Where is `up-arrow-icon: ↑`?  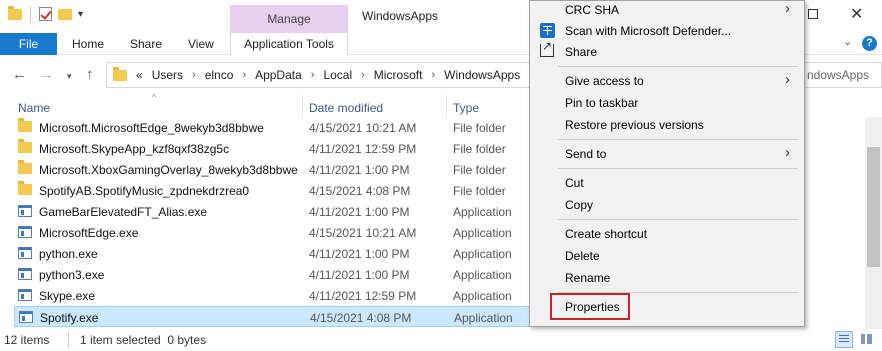 up-arrow-icon: ↑ is located at coordinates (90, 74).